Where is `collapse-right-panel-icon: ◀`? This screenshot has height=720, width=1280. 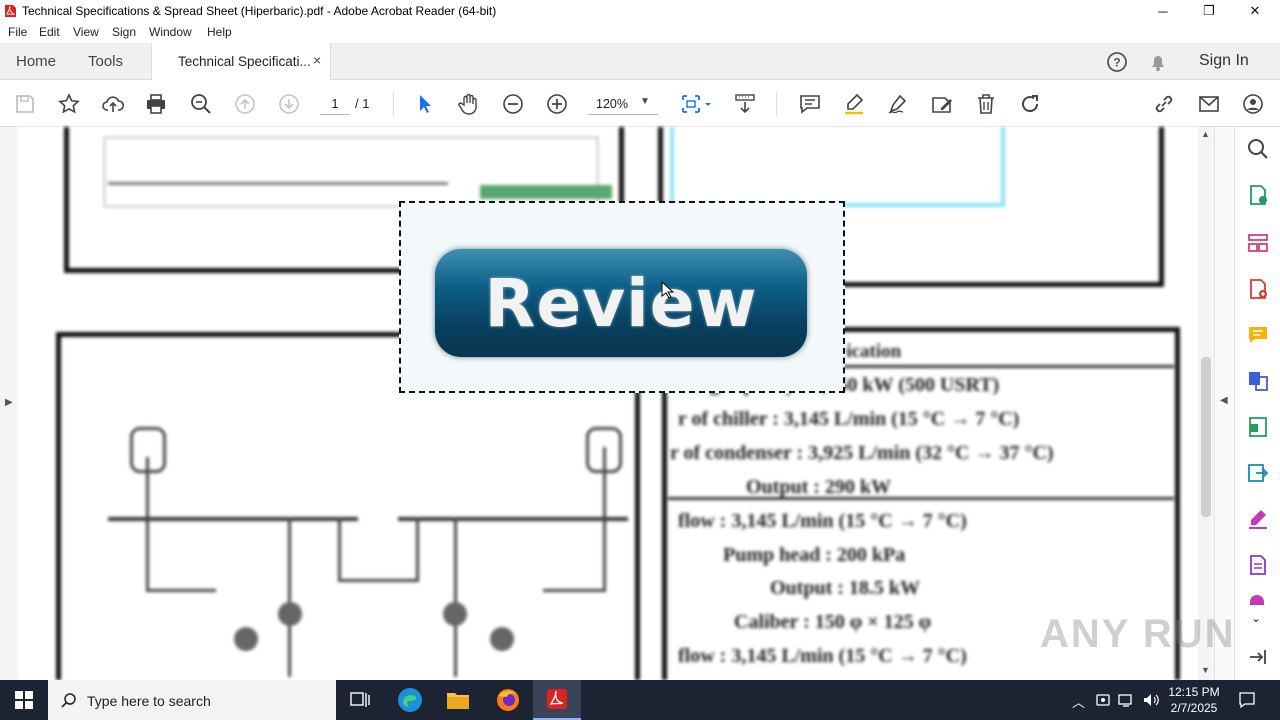
collapse-right-panel-icon: ◀ is located at coordinates (1224, 400).